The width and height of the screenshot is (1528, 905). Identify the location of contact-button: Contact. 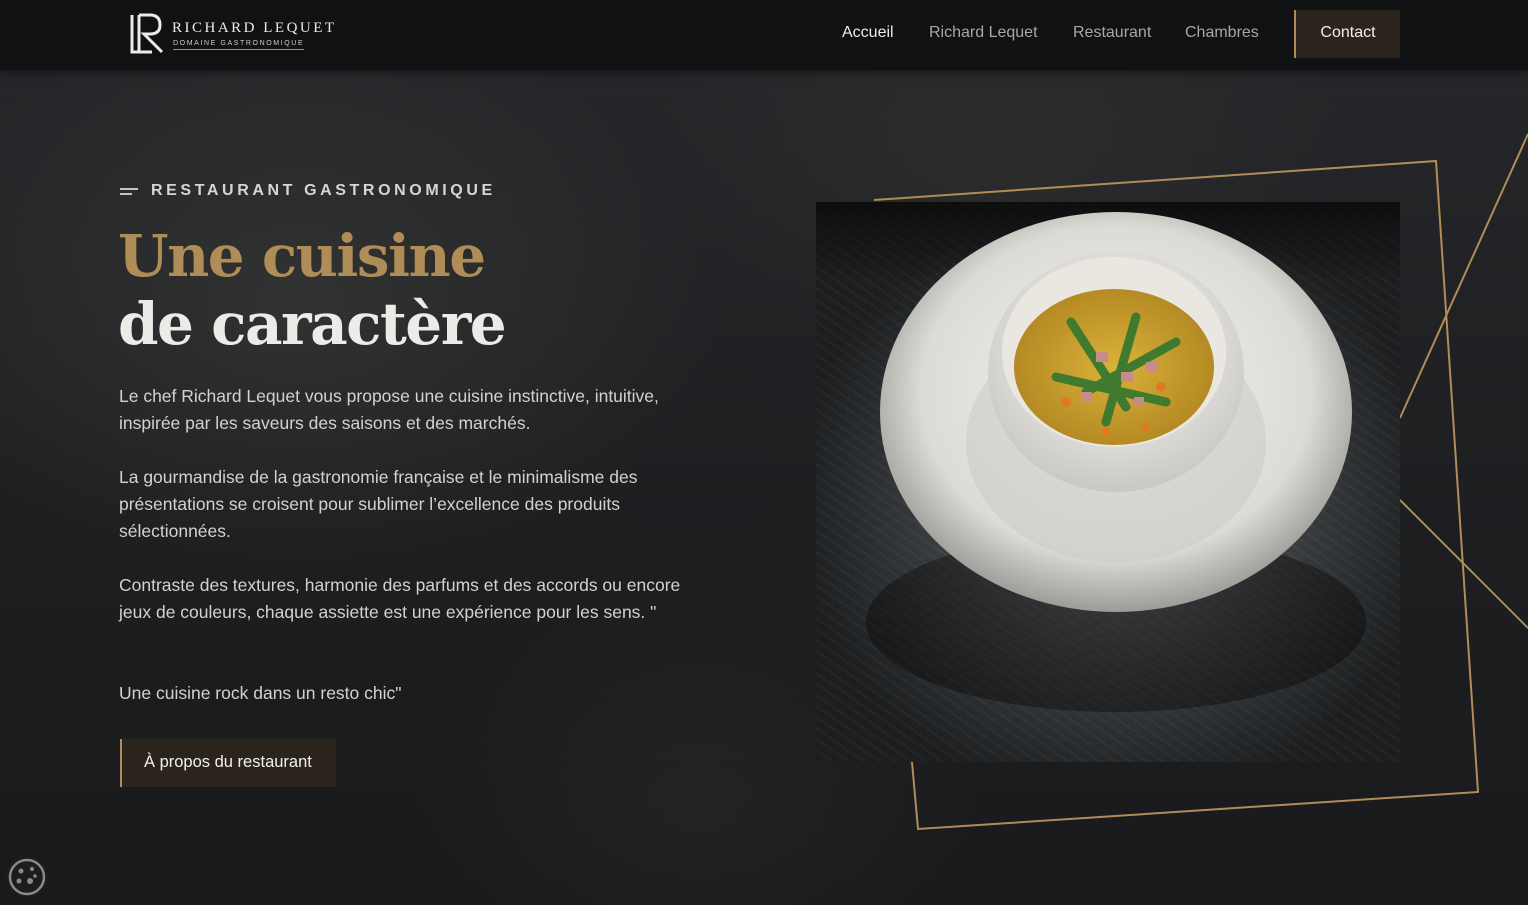
(1347, 34).